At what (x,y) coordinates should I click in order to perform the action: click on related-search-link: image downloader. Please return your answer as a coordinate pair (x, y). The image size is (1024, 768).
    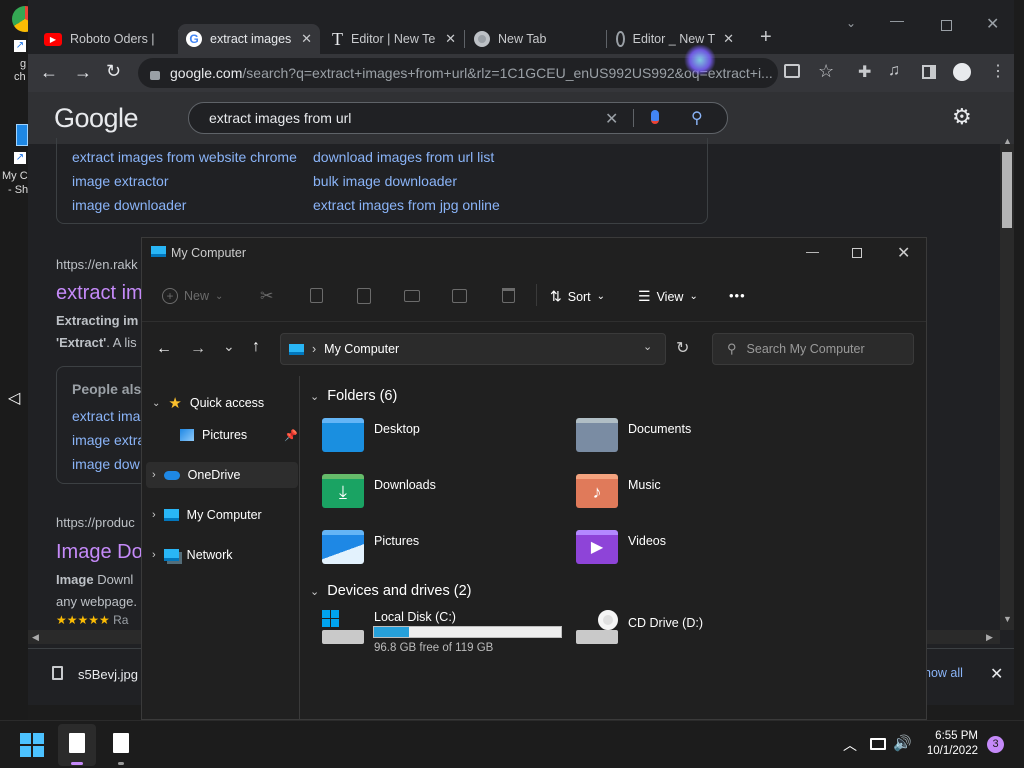
    Looking at the image, I should click on (129, 205).